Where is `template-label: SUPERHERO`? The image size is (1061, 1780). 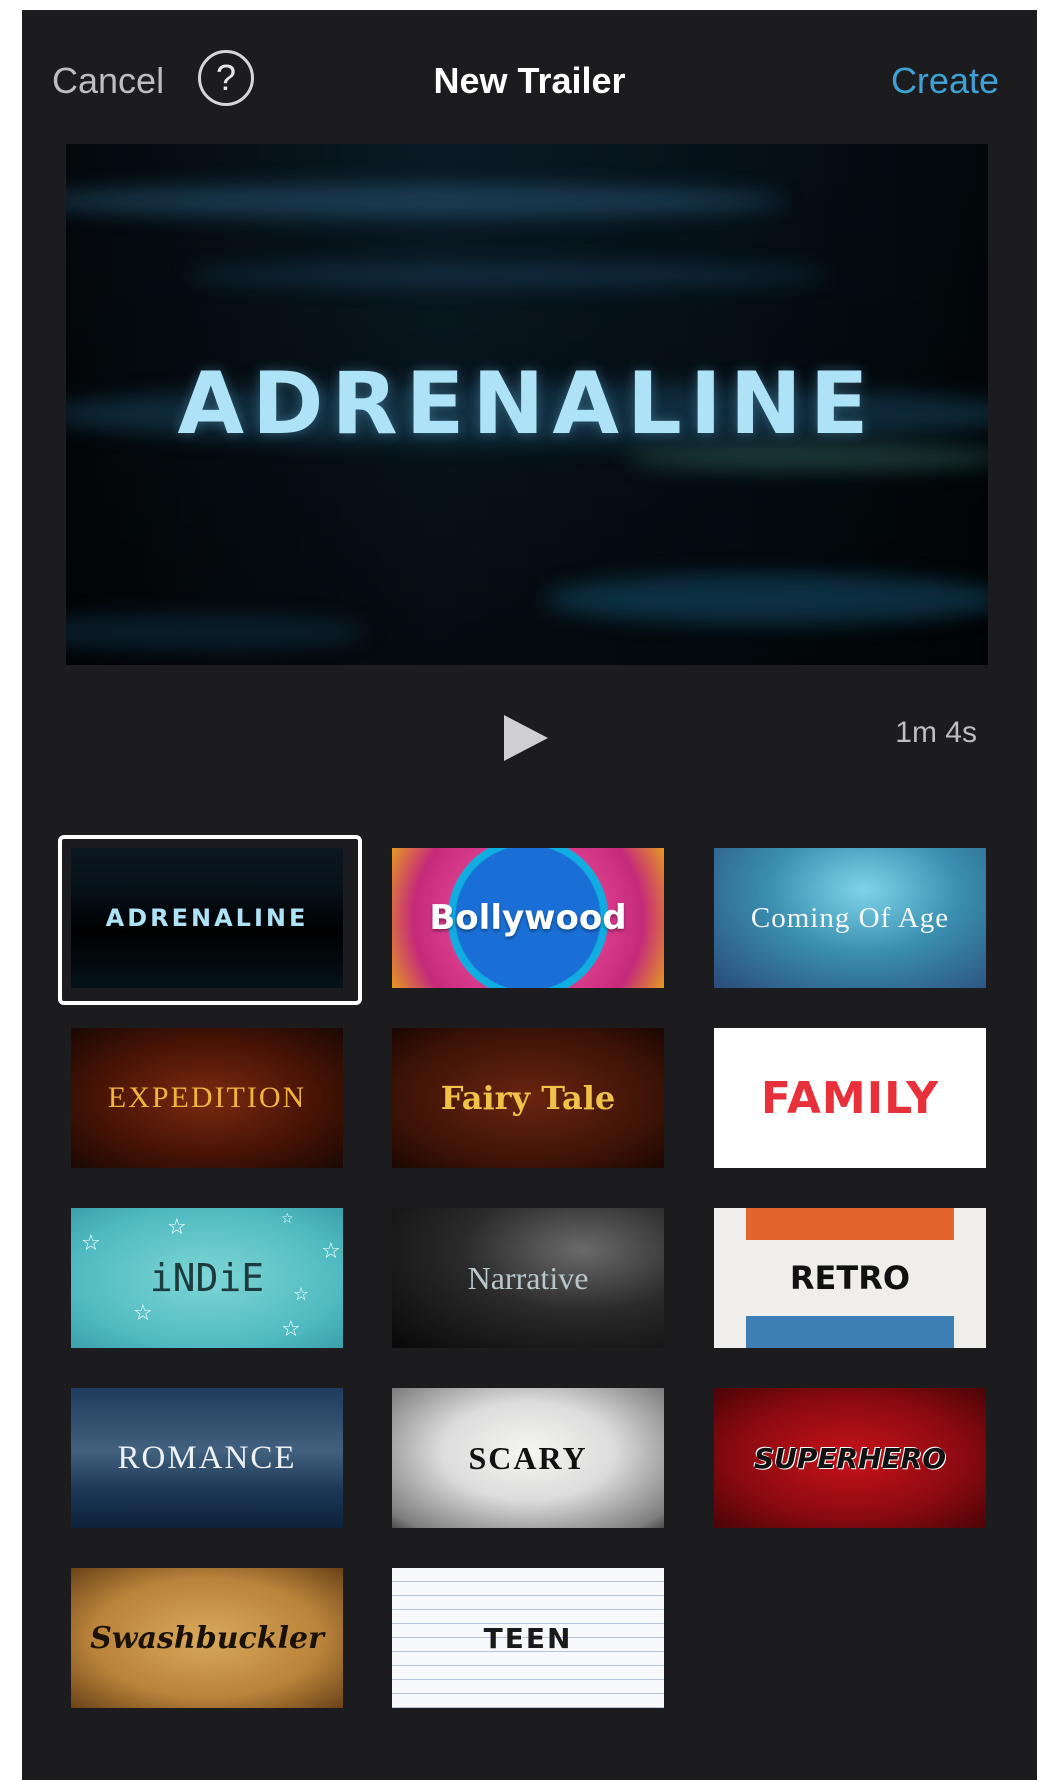
template-label: SUPERHERO is located at coordinates (850, 1458).